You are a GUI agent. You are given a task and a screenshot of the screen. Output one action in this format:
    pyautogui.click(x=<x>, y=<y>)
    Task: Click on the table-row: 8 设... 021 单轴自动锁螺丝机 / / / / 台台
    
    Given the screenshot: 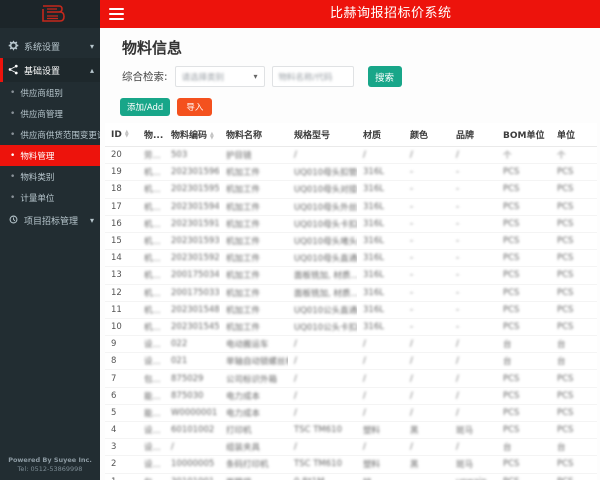 What is the action you would take?
    pyautogui.click(x=351, y=361)
    